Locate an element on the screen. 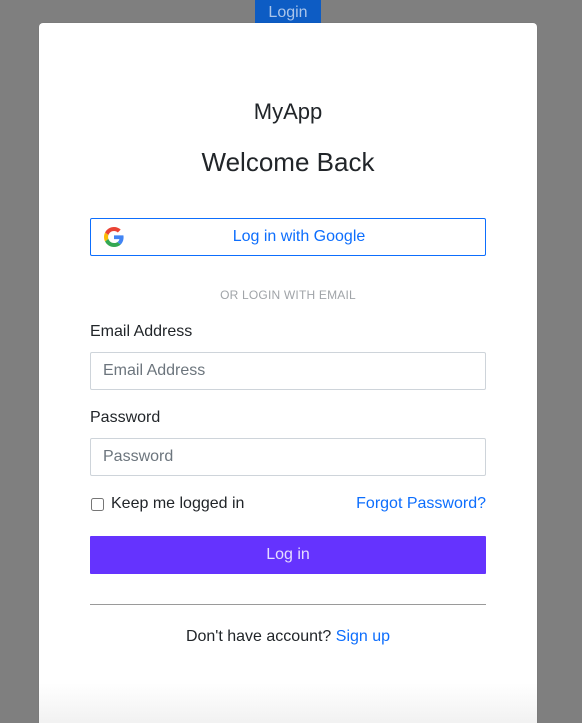 The width and height of the screenshot is (582, 723). forgot-password-link: Forgot Password? is located at coordinates (421, 504).